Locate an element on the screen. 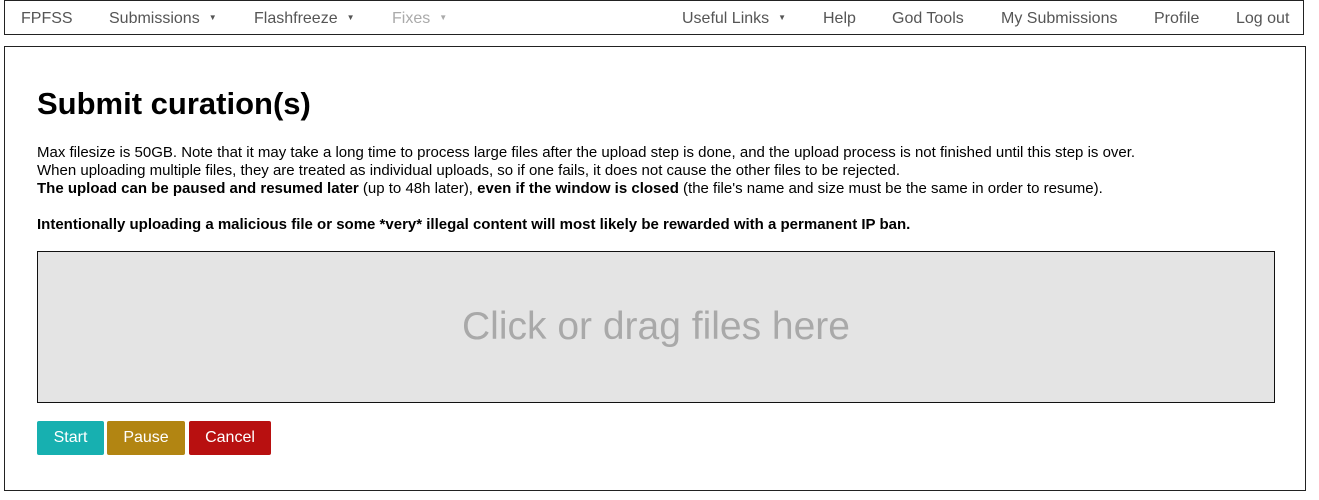 The image size is (1319, 500). page-title: Submit curation(s) is located at coordinates (174, 103).